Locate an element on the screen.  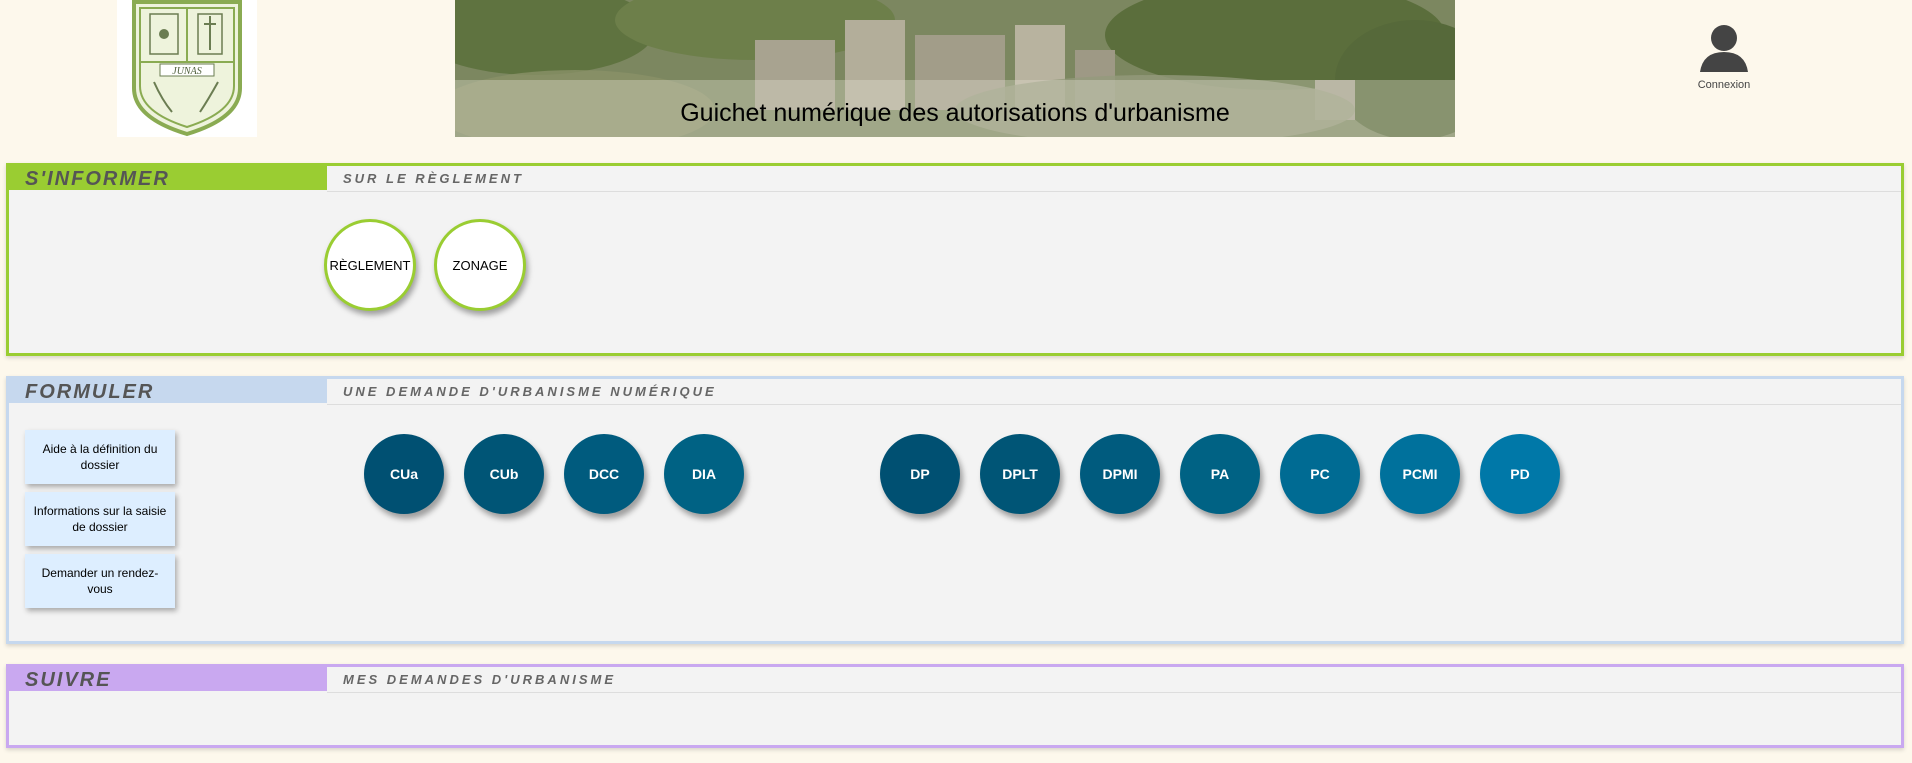
informer-title: S'INFORMER is located at coordinates (168, 178).